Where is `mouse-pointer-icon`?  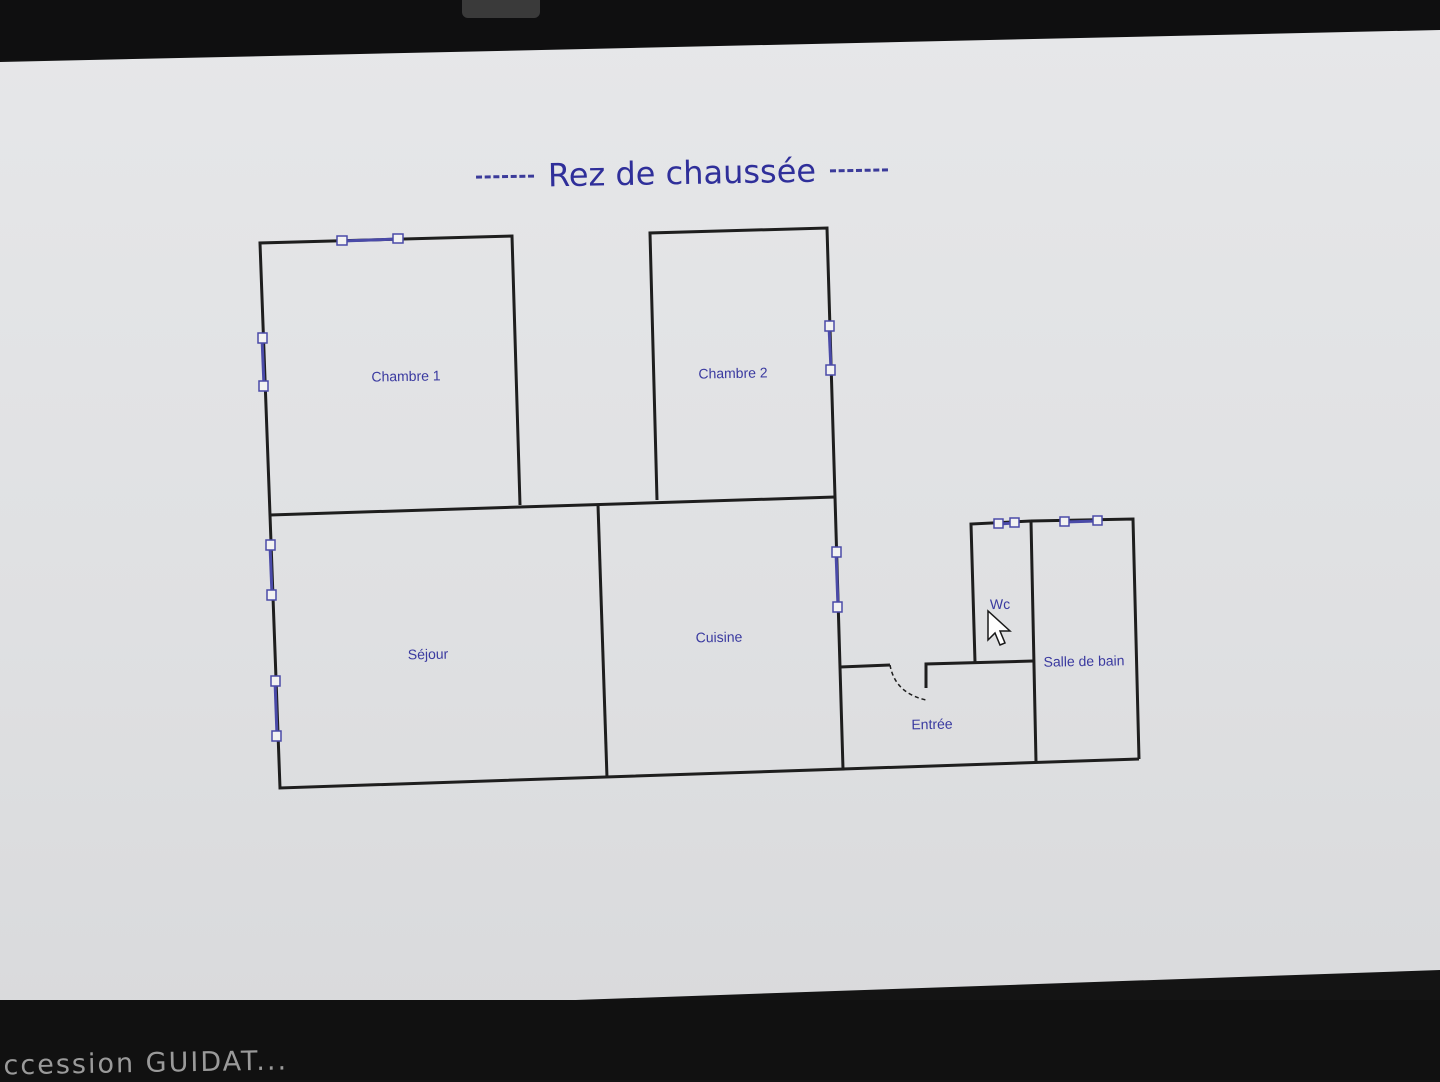 mouse-pointer-icon is located at coordinates (999, 627).